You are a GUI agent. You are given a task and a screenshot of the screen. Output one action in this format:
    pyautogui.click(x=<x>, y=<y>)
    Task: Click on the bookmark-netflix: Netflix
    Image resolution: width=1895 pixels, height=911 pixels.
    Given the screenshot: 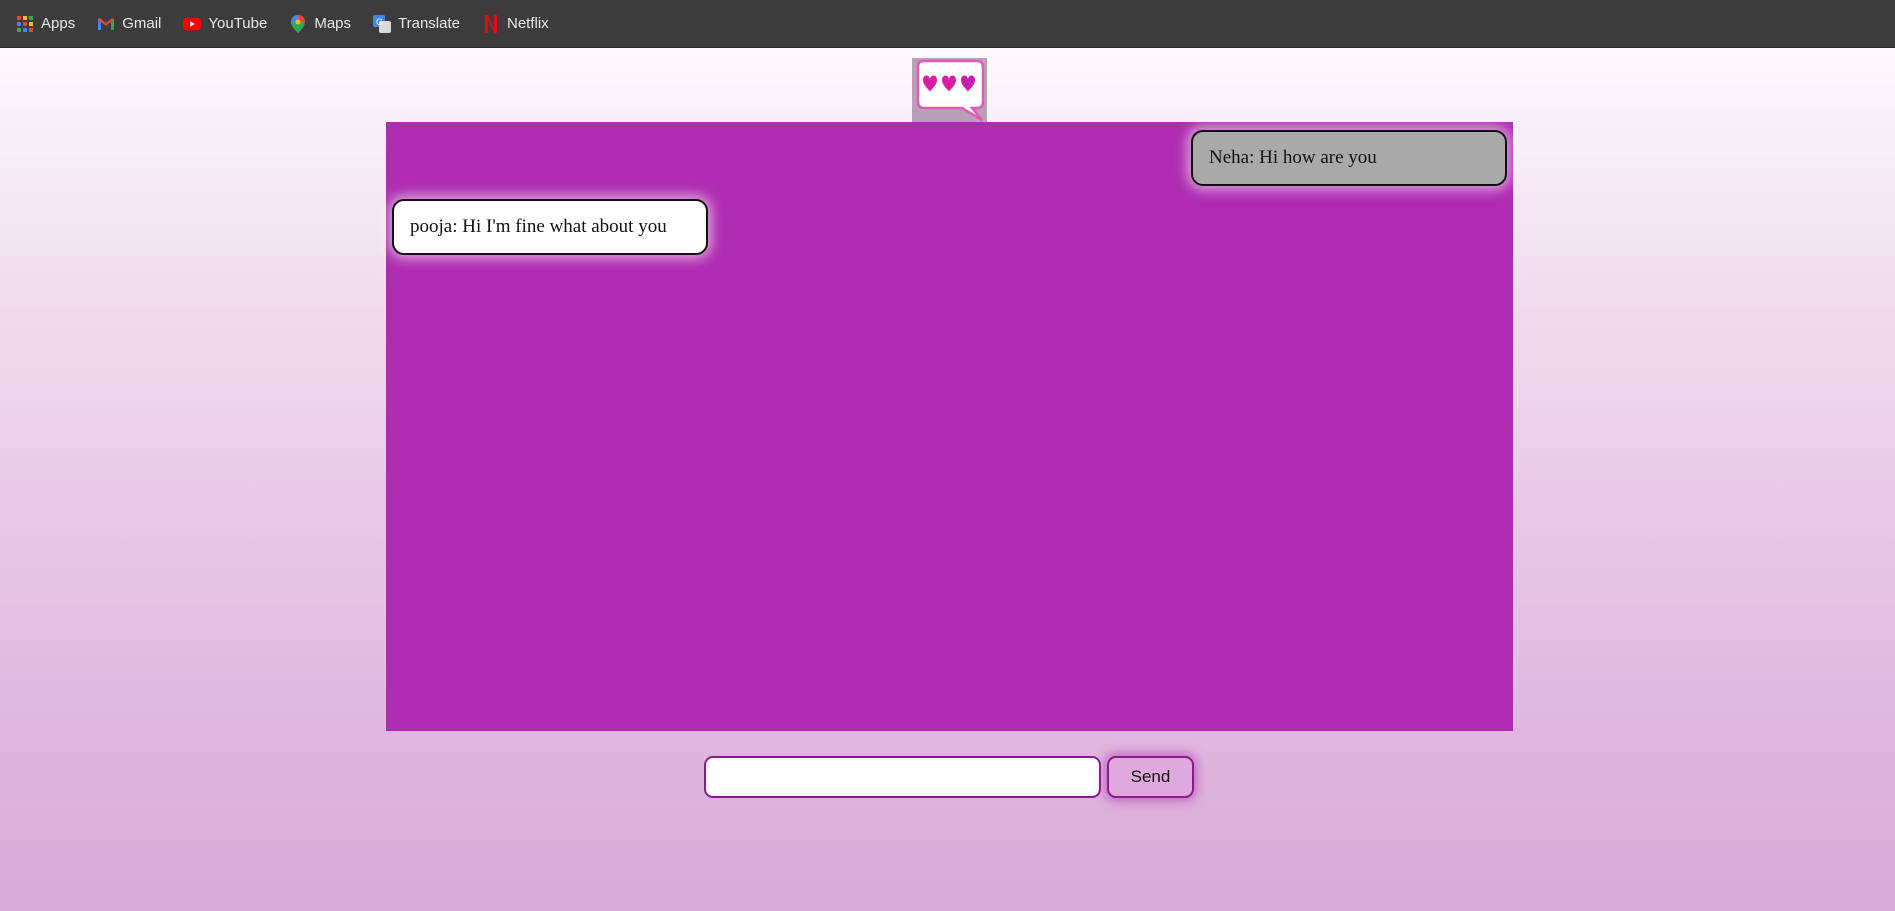 What is the action you would take?
    pyautogui.click(x=515, y=23)
    